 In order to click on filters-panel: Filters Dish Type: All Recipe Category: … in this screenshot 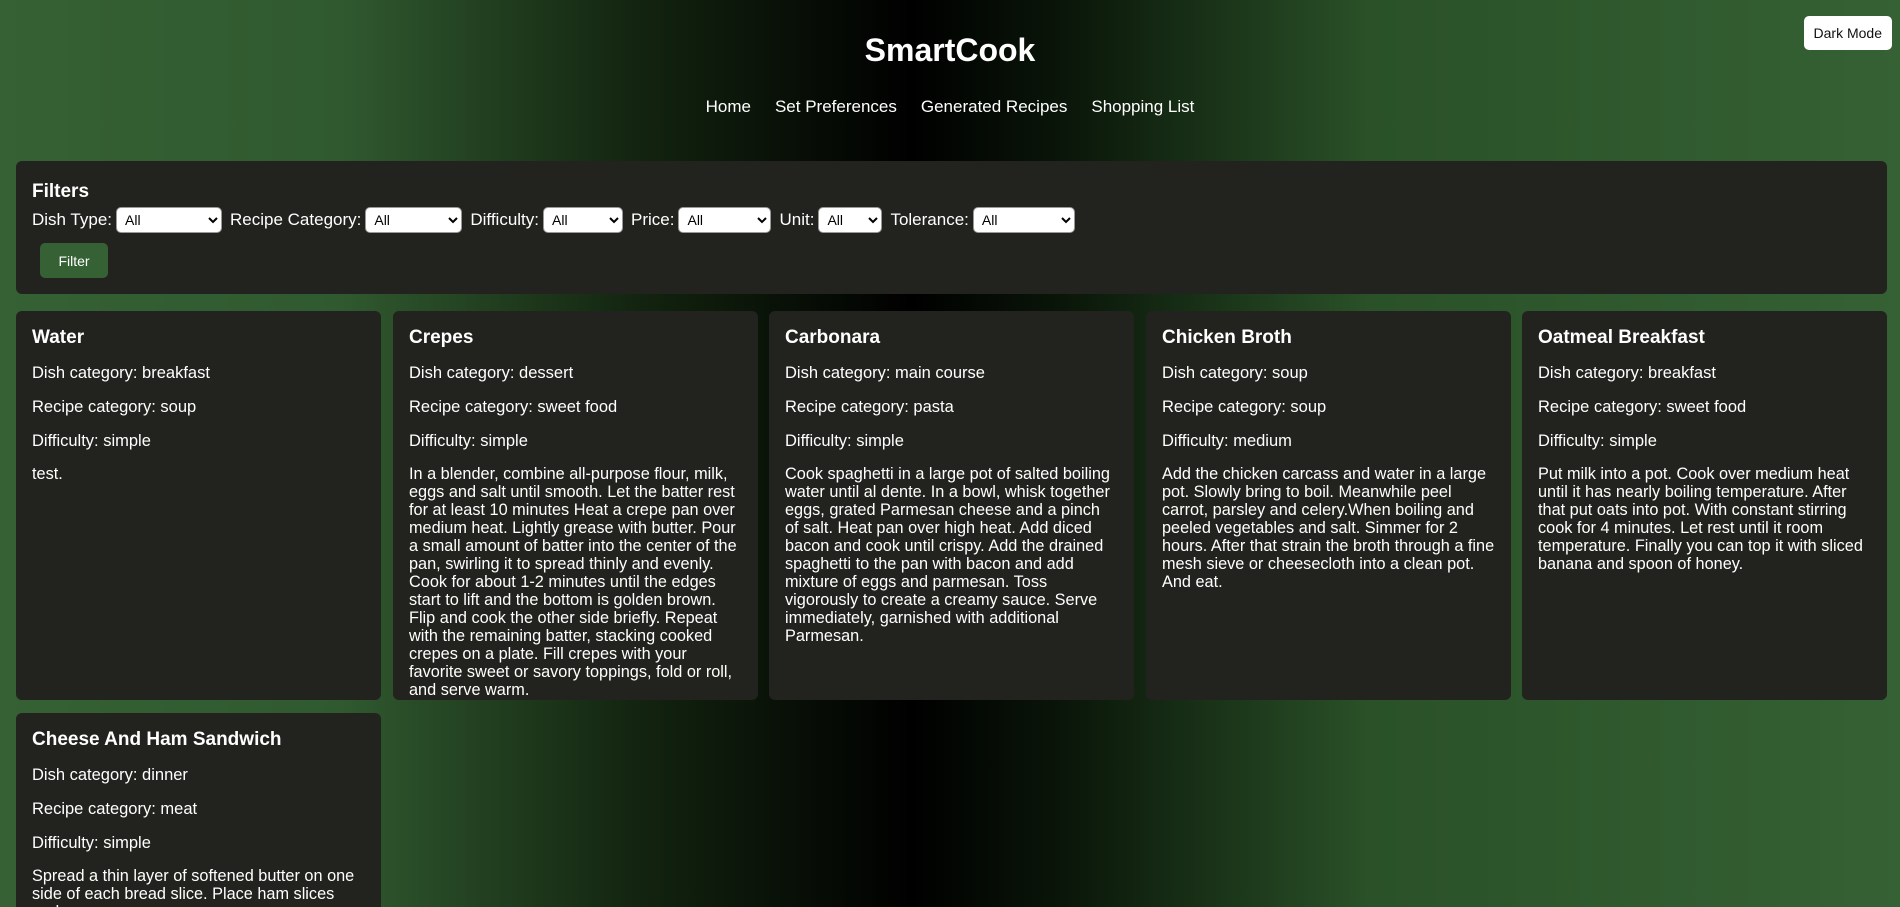, I will do `click(951, 227)`.